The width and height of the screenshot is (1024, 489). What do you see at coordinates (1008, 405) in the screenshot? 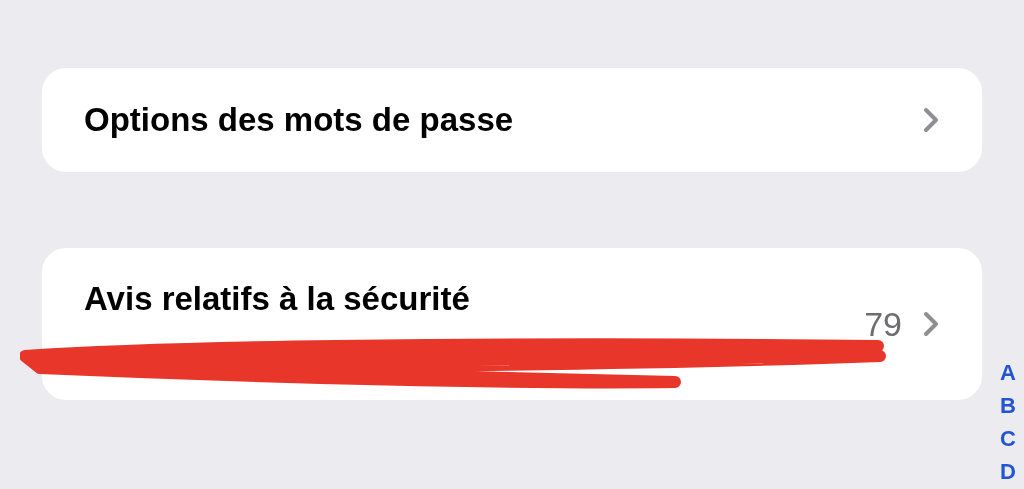
I see `index-letter: B` at bounding box center [1008, 405].